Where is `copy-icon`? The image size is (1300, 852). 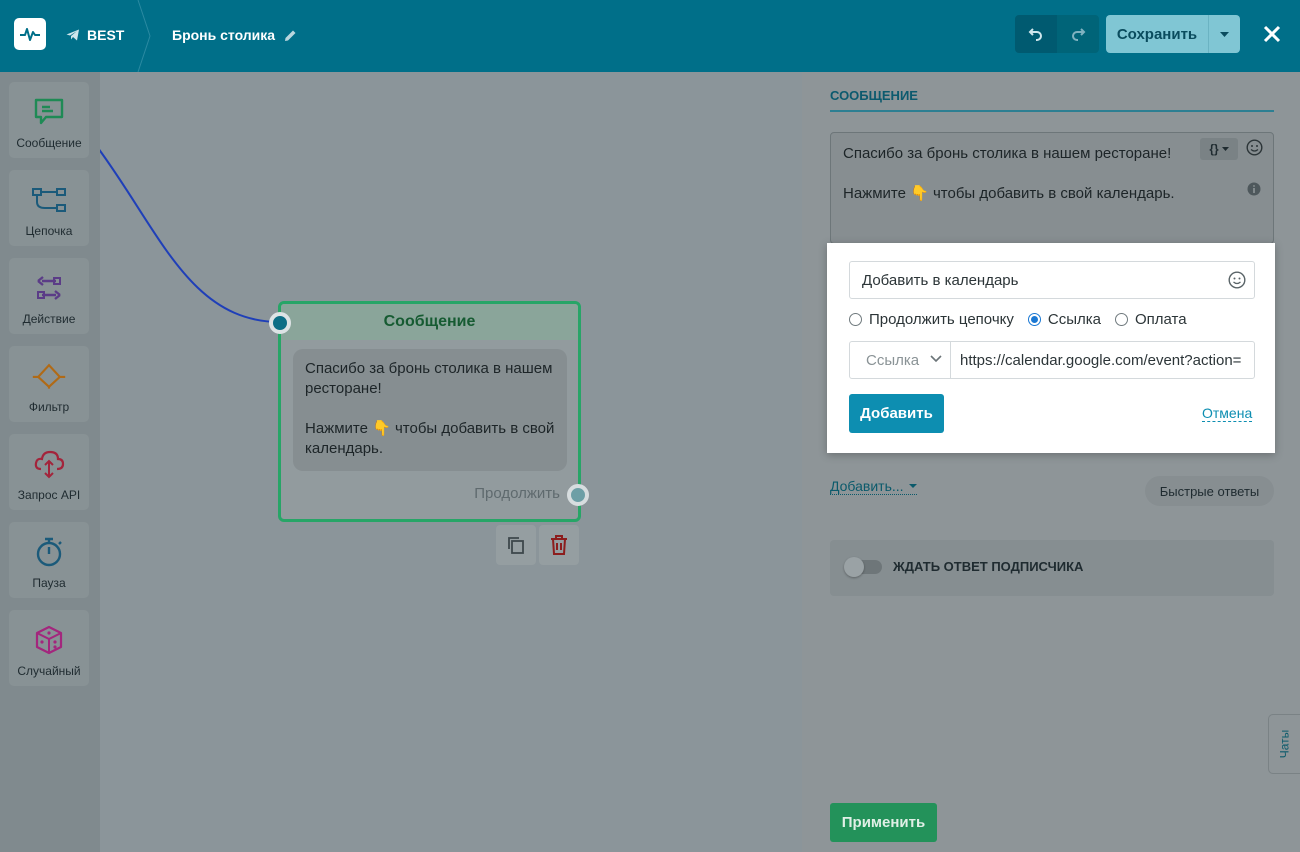 copy-icon is located at coordinates (516, 545).